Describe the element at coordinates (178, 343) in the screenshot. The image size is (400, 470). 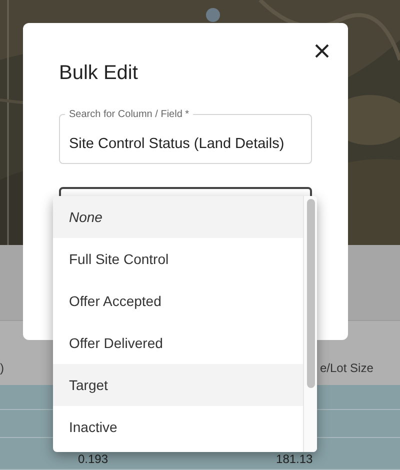
I see `dropdown-option: Offer Delivered` at that location.